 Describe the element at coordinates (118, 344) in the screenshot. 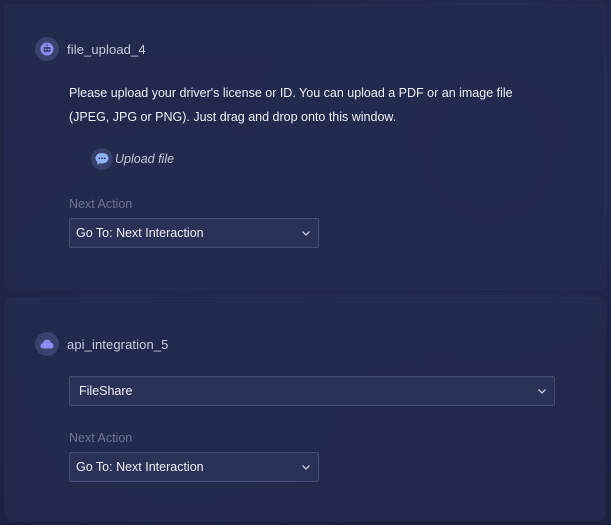

I see `node-title: api_integration_5` at that location.